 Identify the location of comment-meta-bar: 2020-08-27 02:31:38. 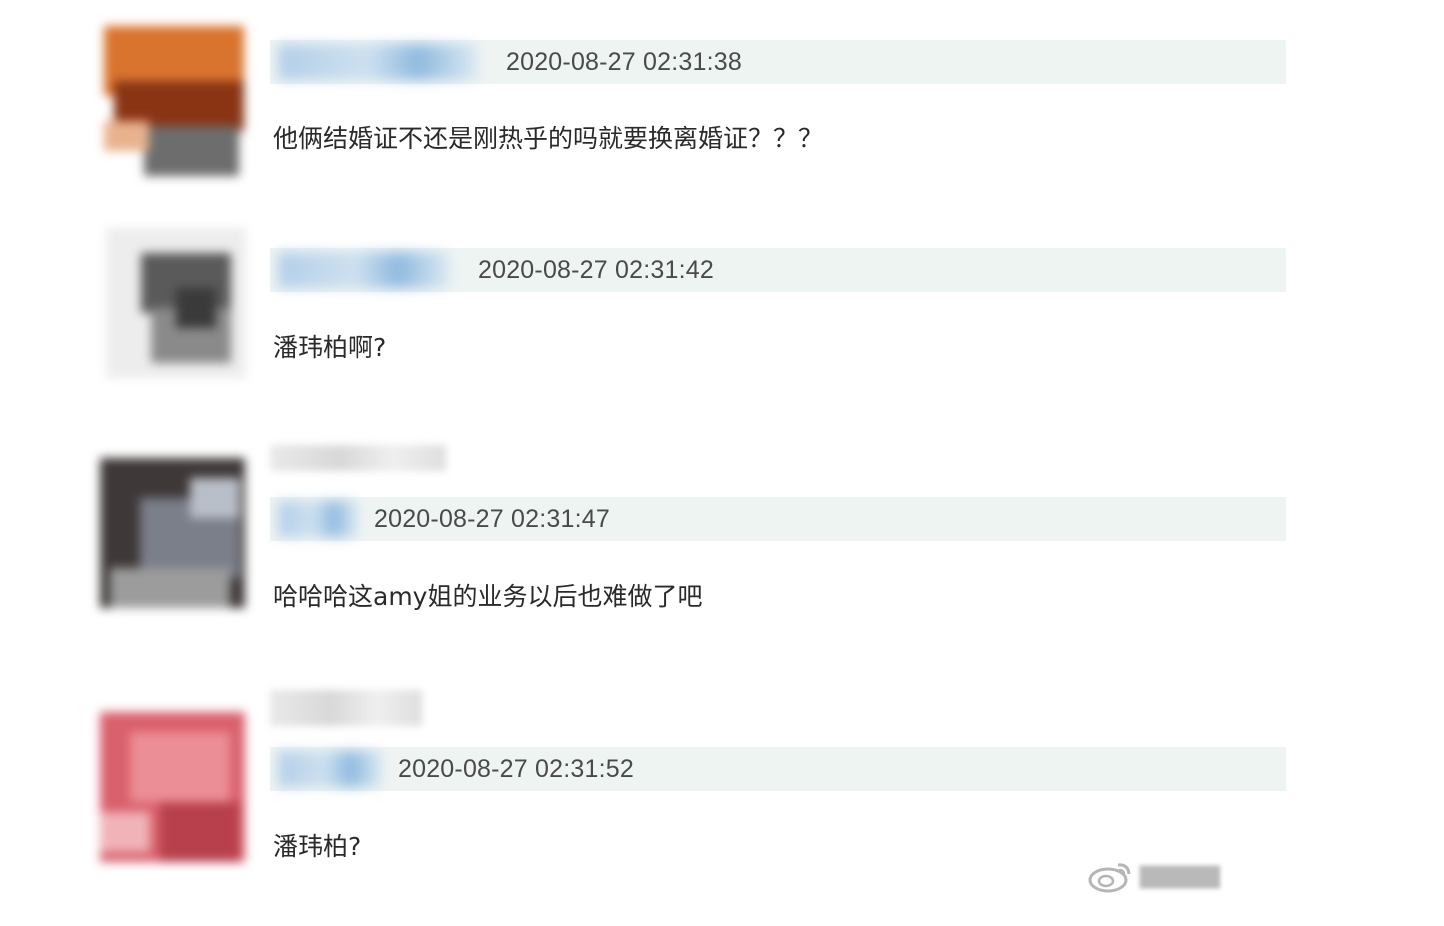
(778, 62).